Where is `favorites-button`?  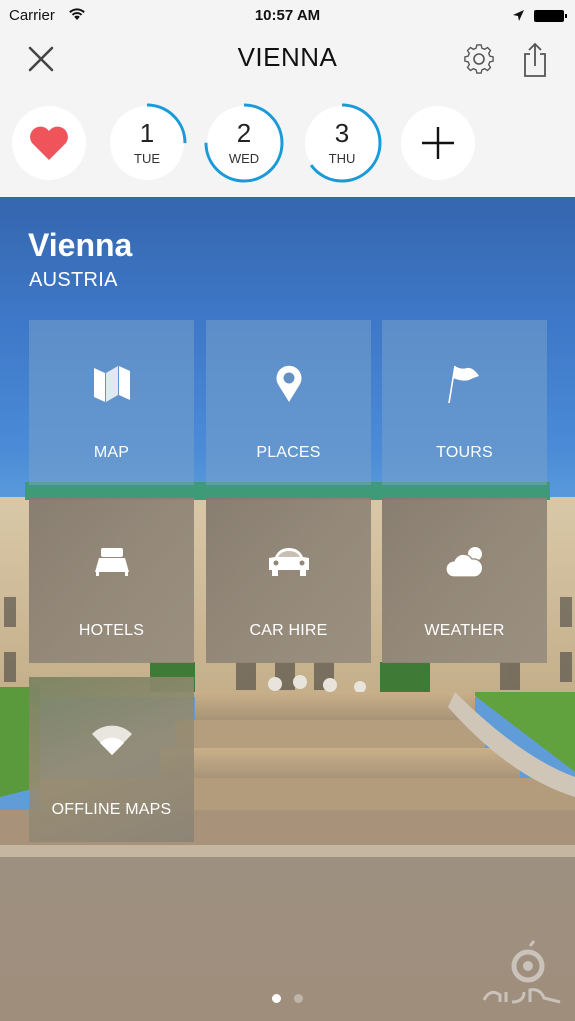
favorites-button is located at coordinates (49, 143).